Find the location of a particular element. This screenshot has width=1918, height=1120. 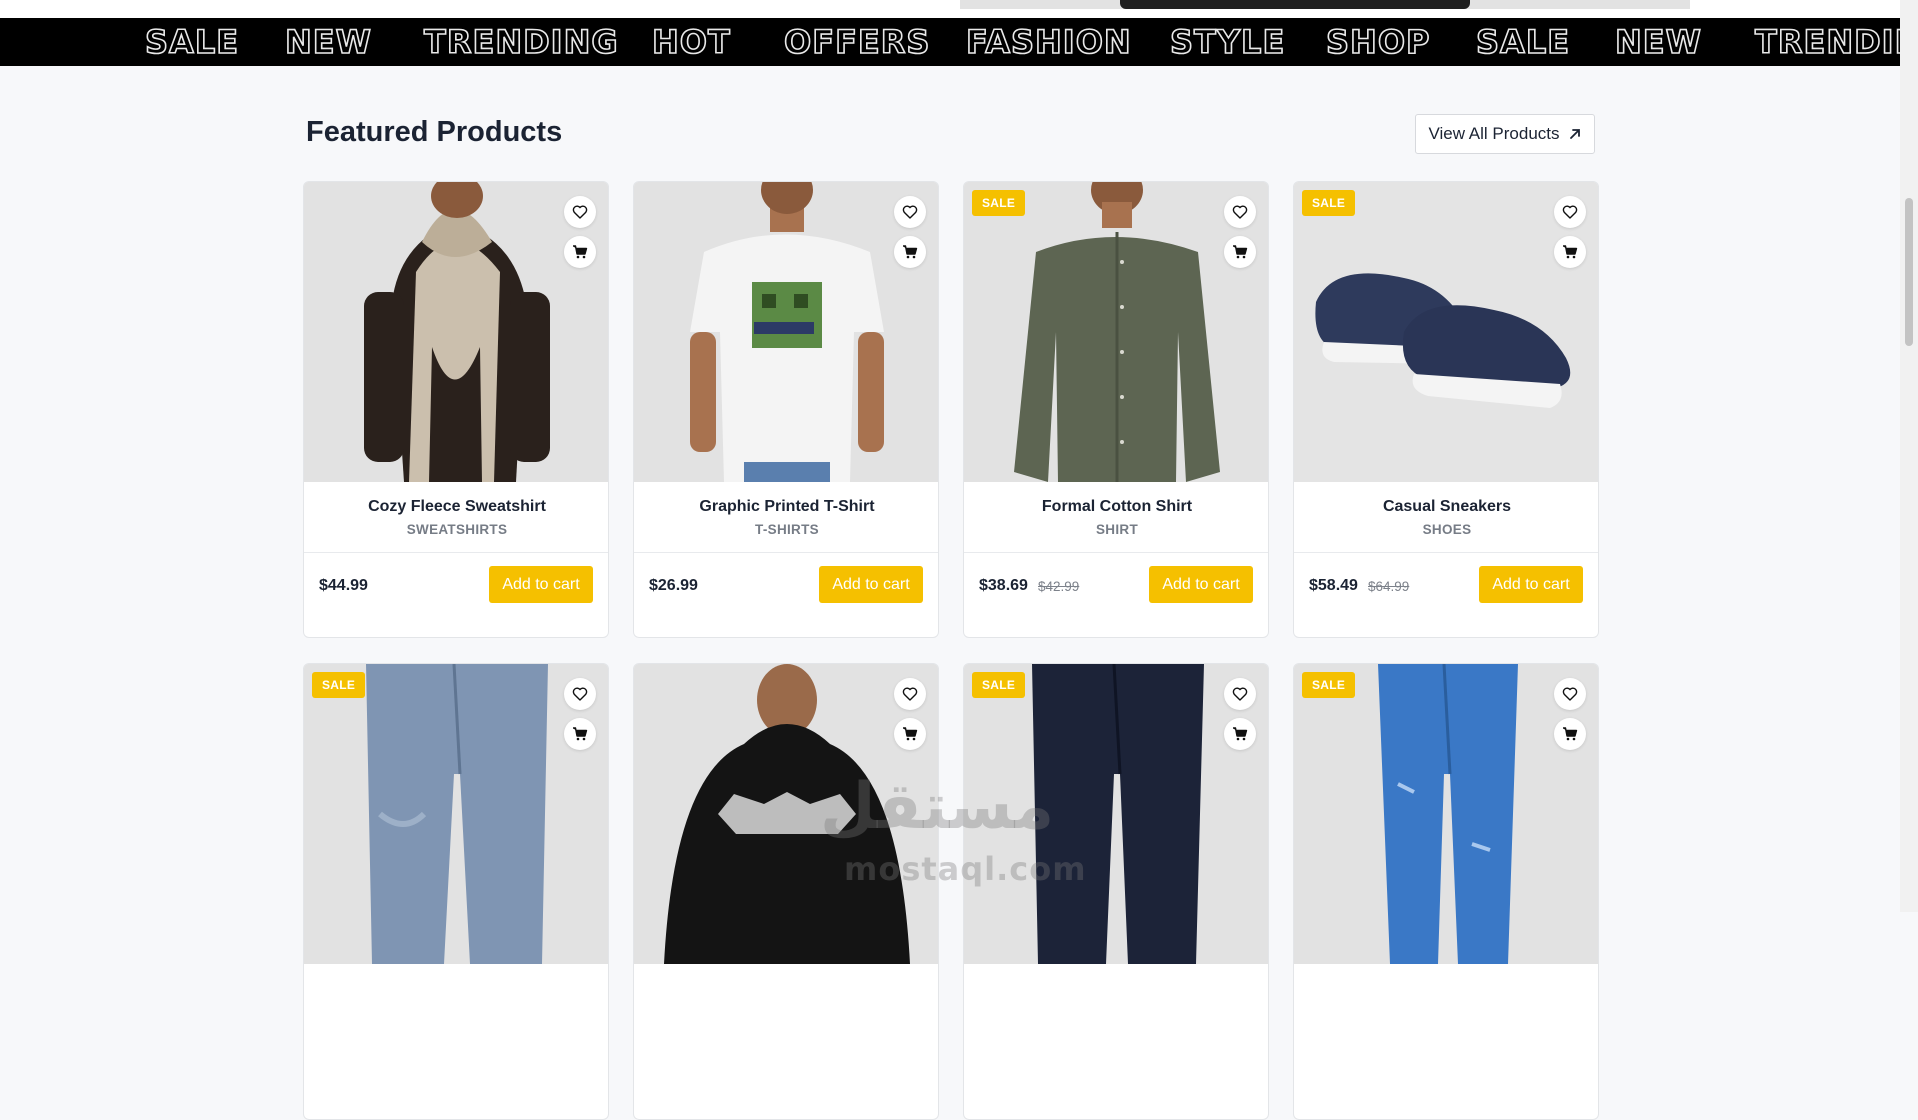

product-old-price: $42.99 is located at coordinates (1059, 586).